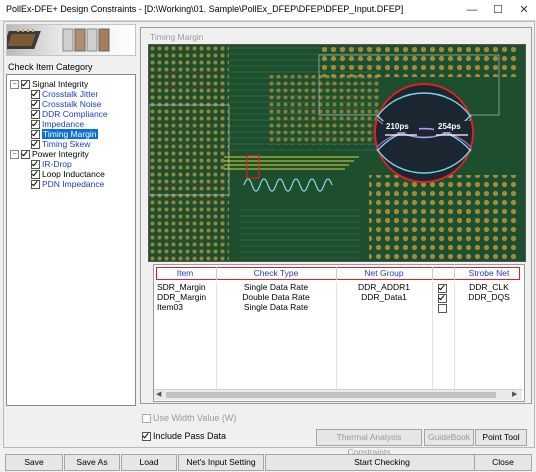 This screenshot has height=472, width=536. What do you see at coordinates (489, 297) in the screenshot?
I see `cell-strobe-net: DDR_DQS` at bounding box center [489, 297].